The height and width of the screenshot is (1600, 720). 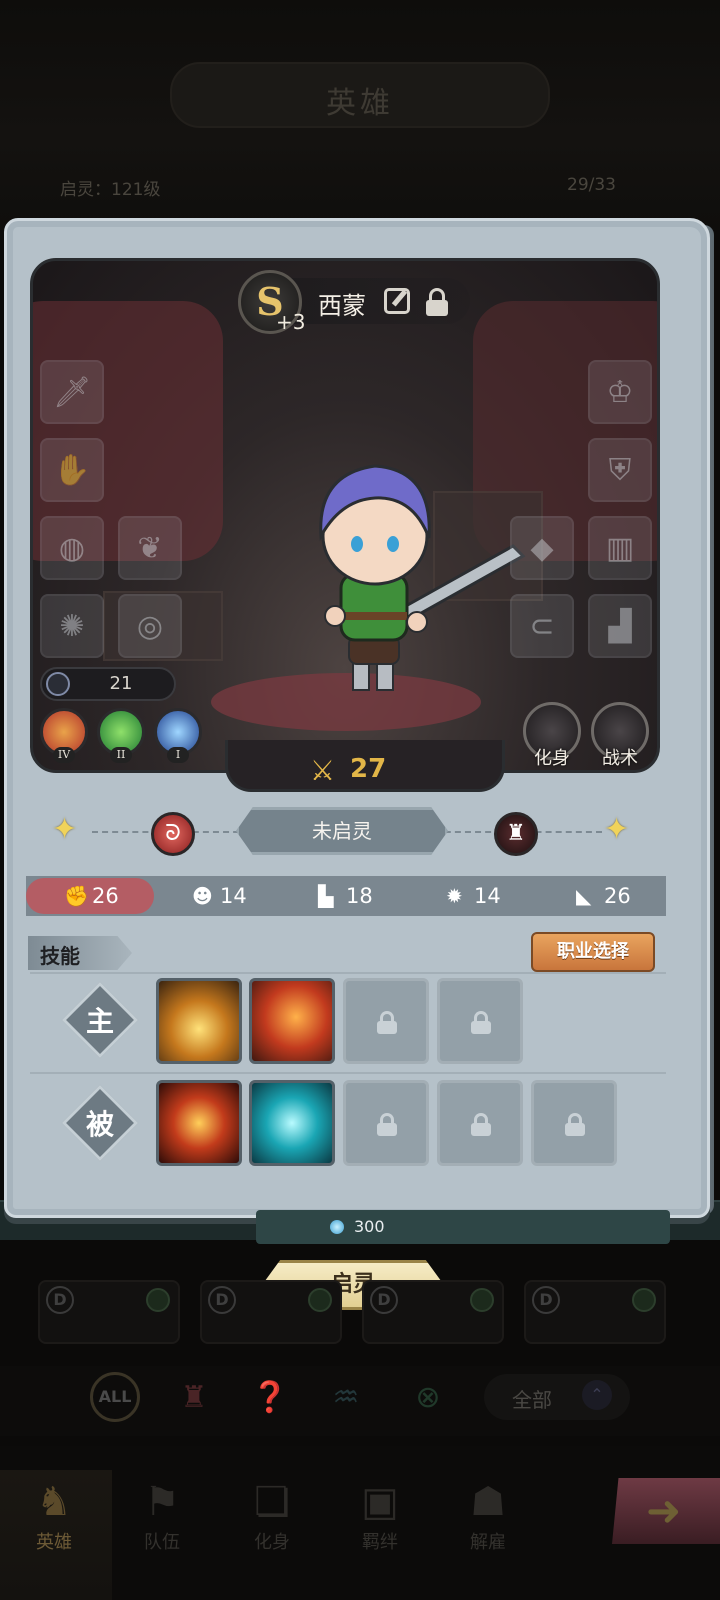 I want to click on passive-skill-rage-icon, so click(x=199, y=1123).